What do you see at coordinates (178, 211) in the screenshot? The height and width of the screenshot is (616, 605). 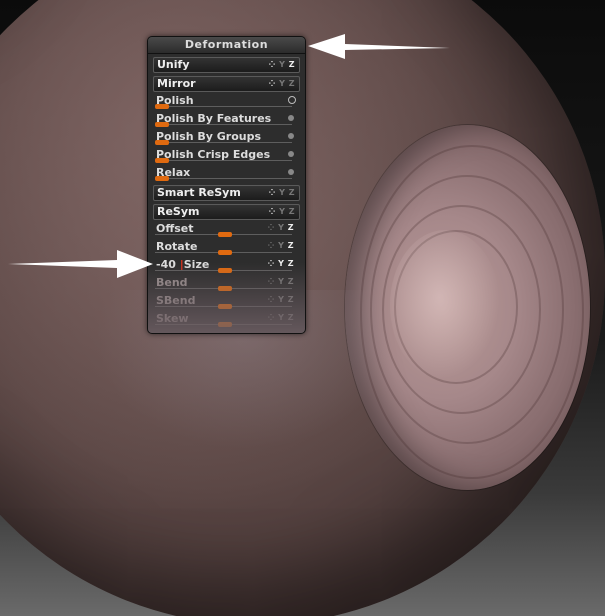 I see `resym-label: ReSym` at bounding box center [178, 211].